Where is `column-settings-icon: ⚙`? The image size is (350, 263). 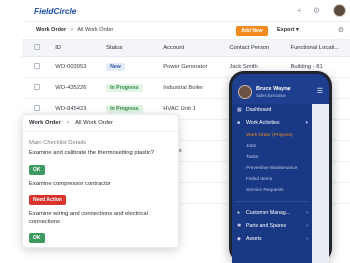
column-settings-icon: ⚙ is located at coordinates (341, 30).